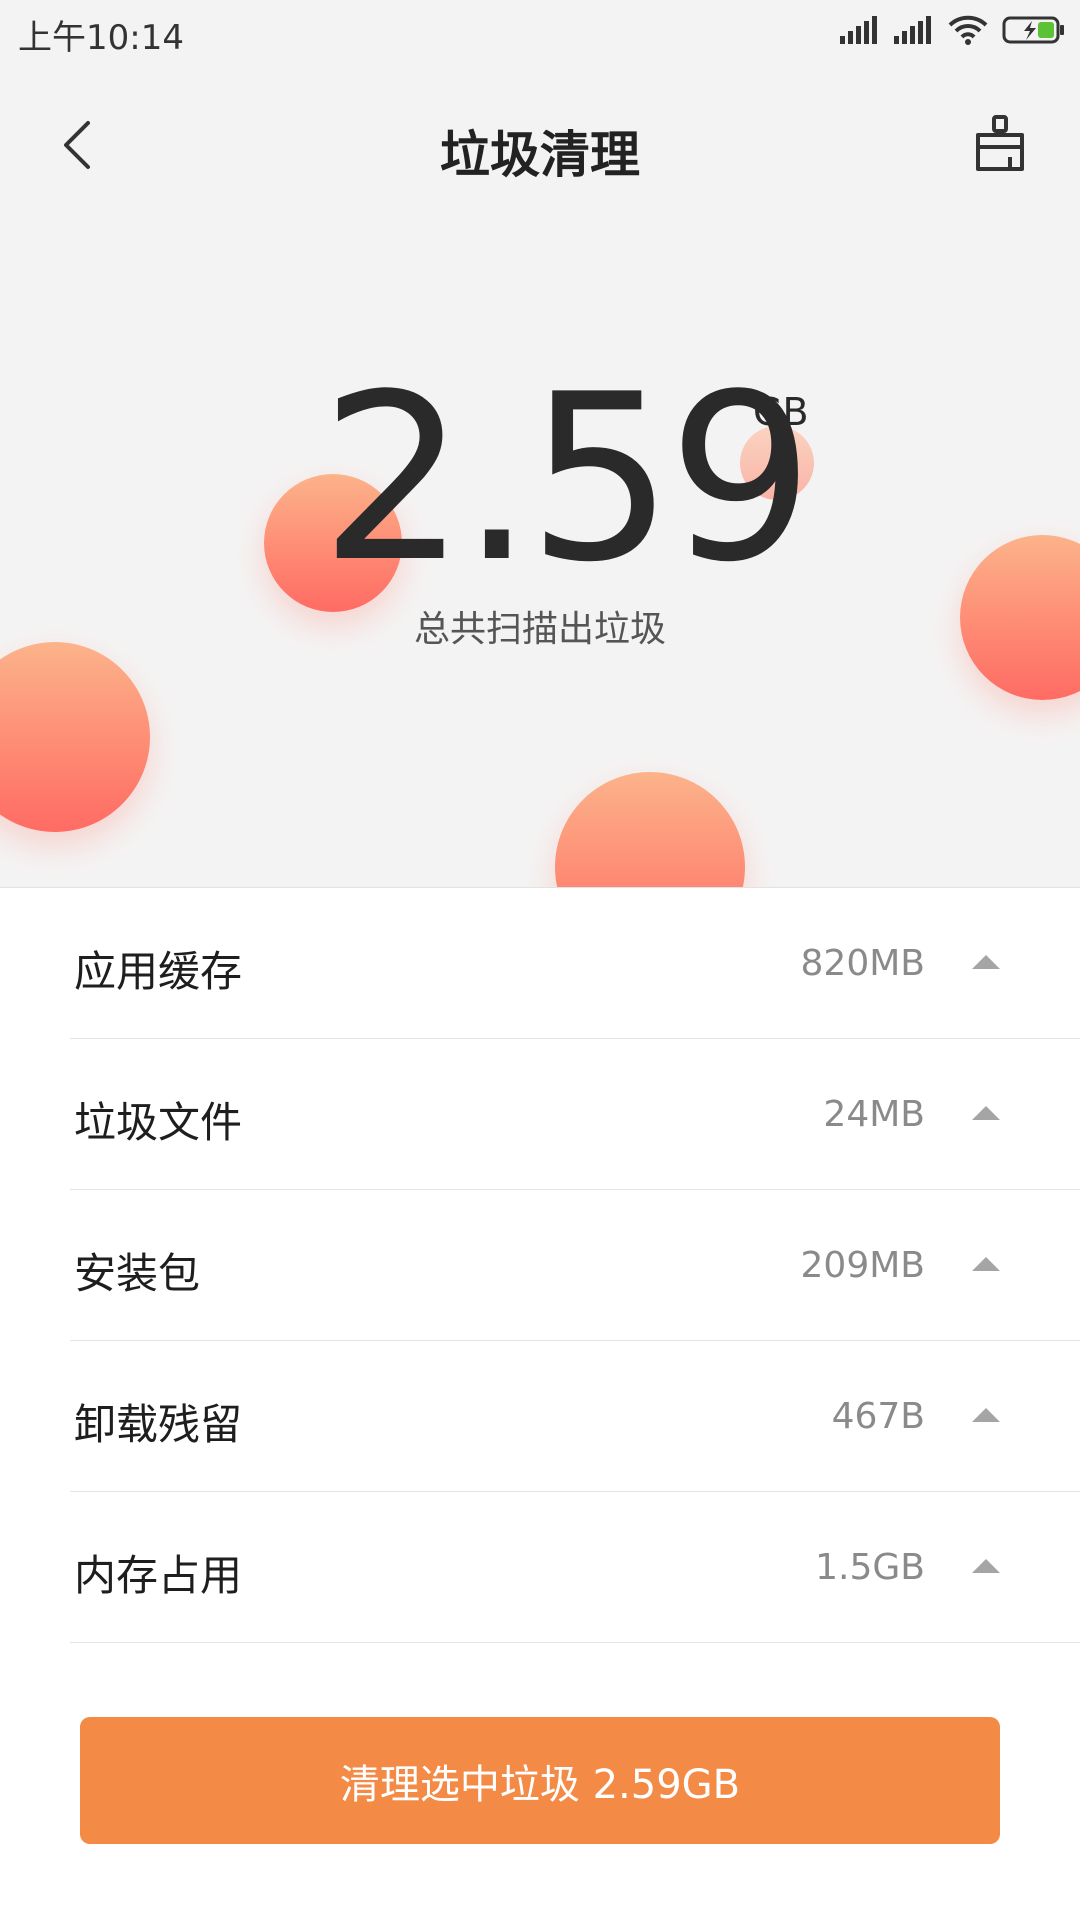 This screenshot has width=1080, height=1920. I want to click on wifi-icon, so click(968, 30).